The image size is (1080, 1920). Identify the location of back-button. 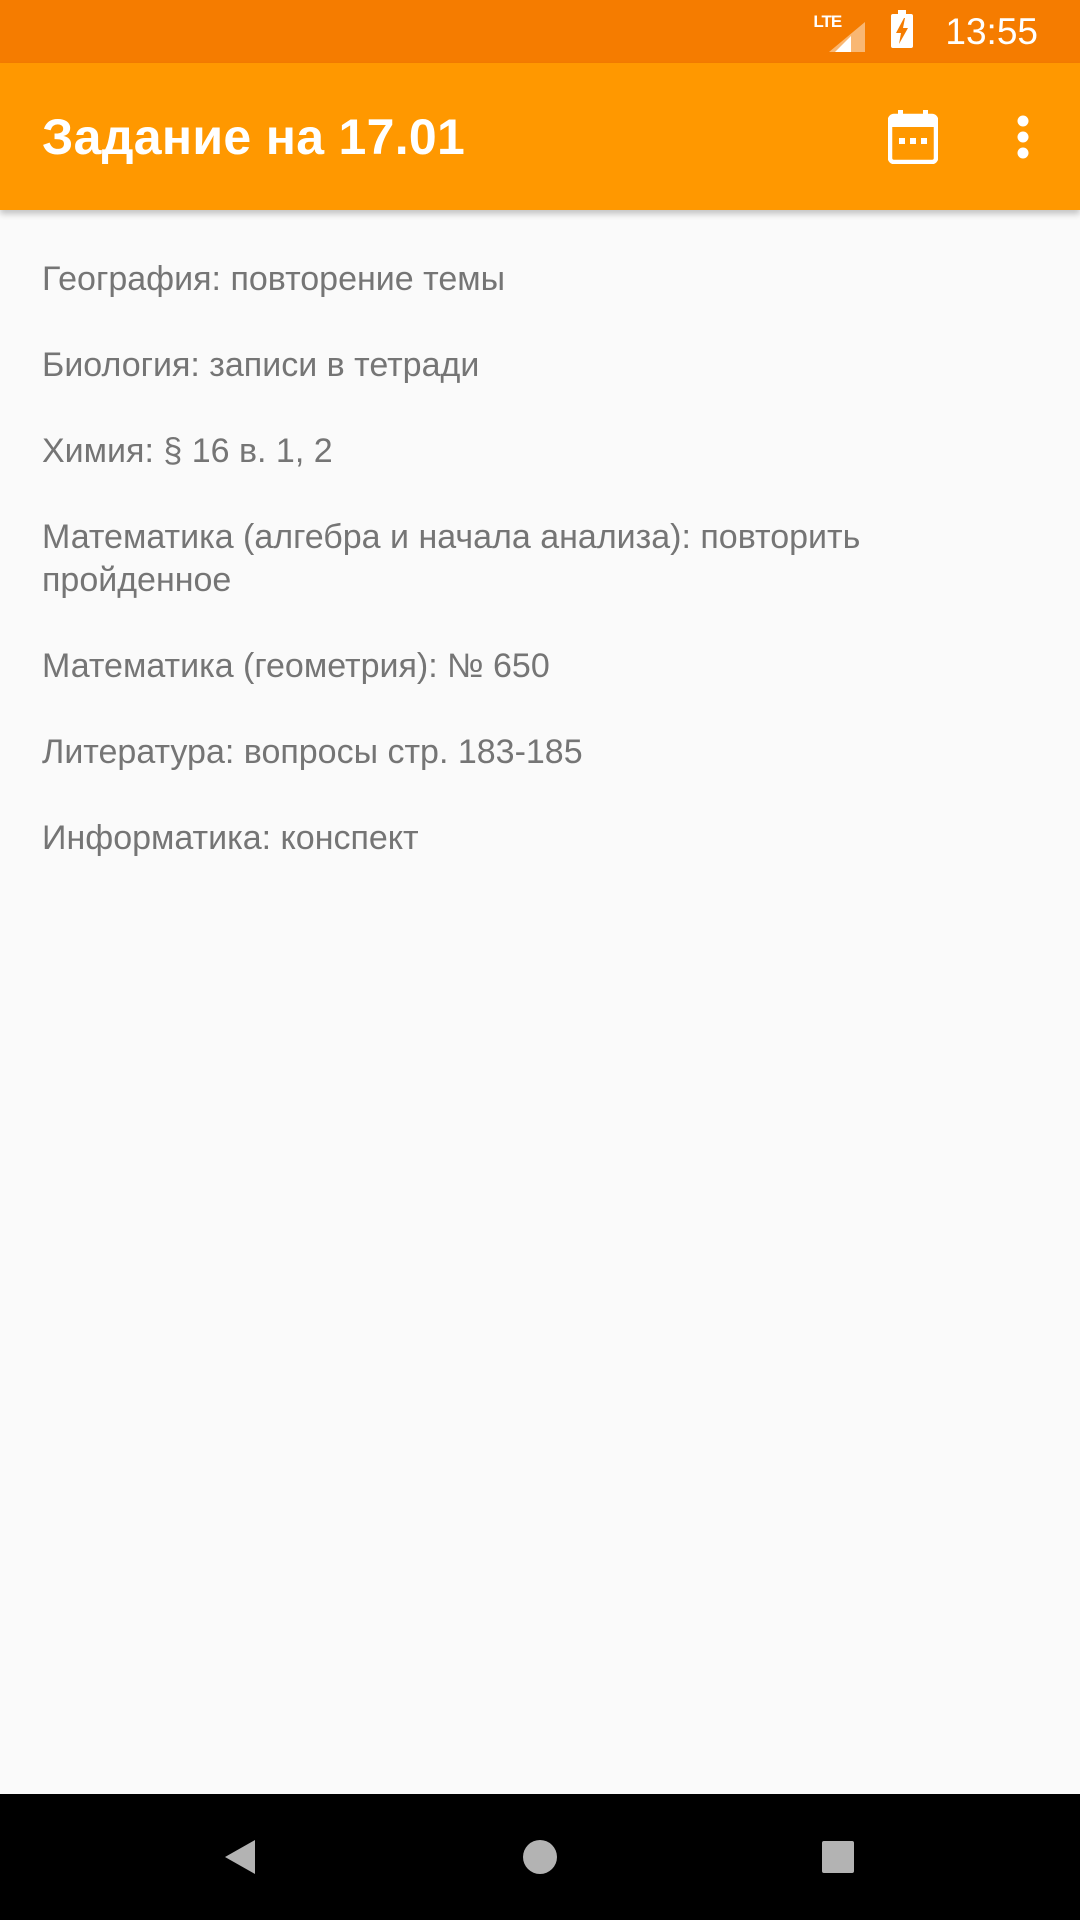
(240, 1857).